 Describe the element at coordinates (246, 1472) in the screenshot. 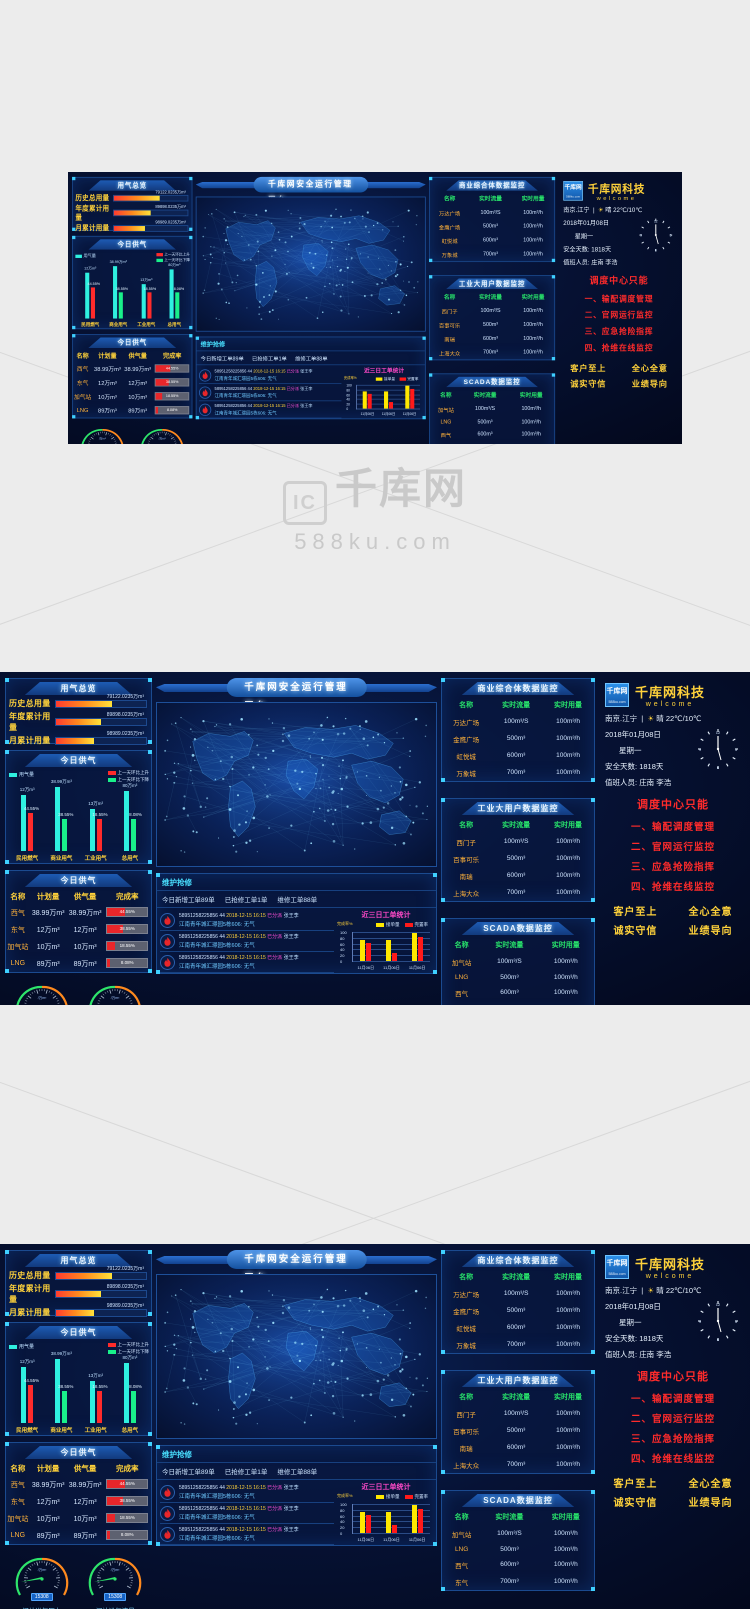

I see `stat-repaired-orders: 已抢修工单1单` at that location.